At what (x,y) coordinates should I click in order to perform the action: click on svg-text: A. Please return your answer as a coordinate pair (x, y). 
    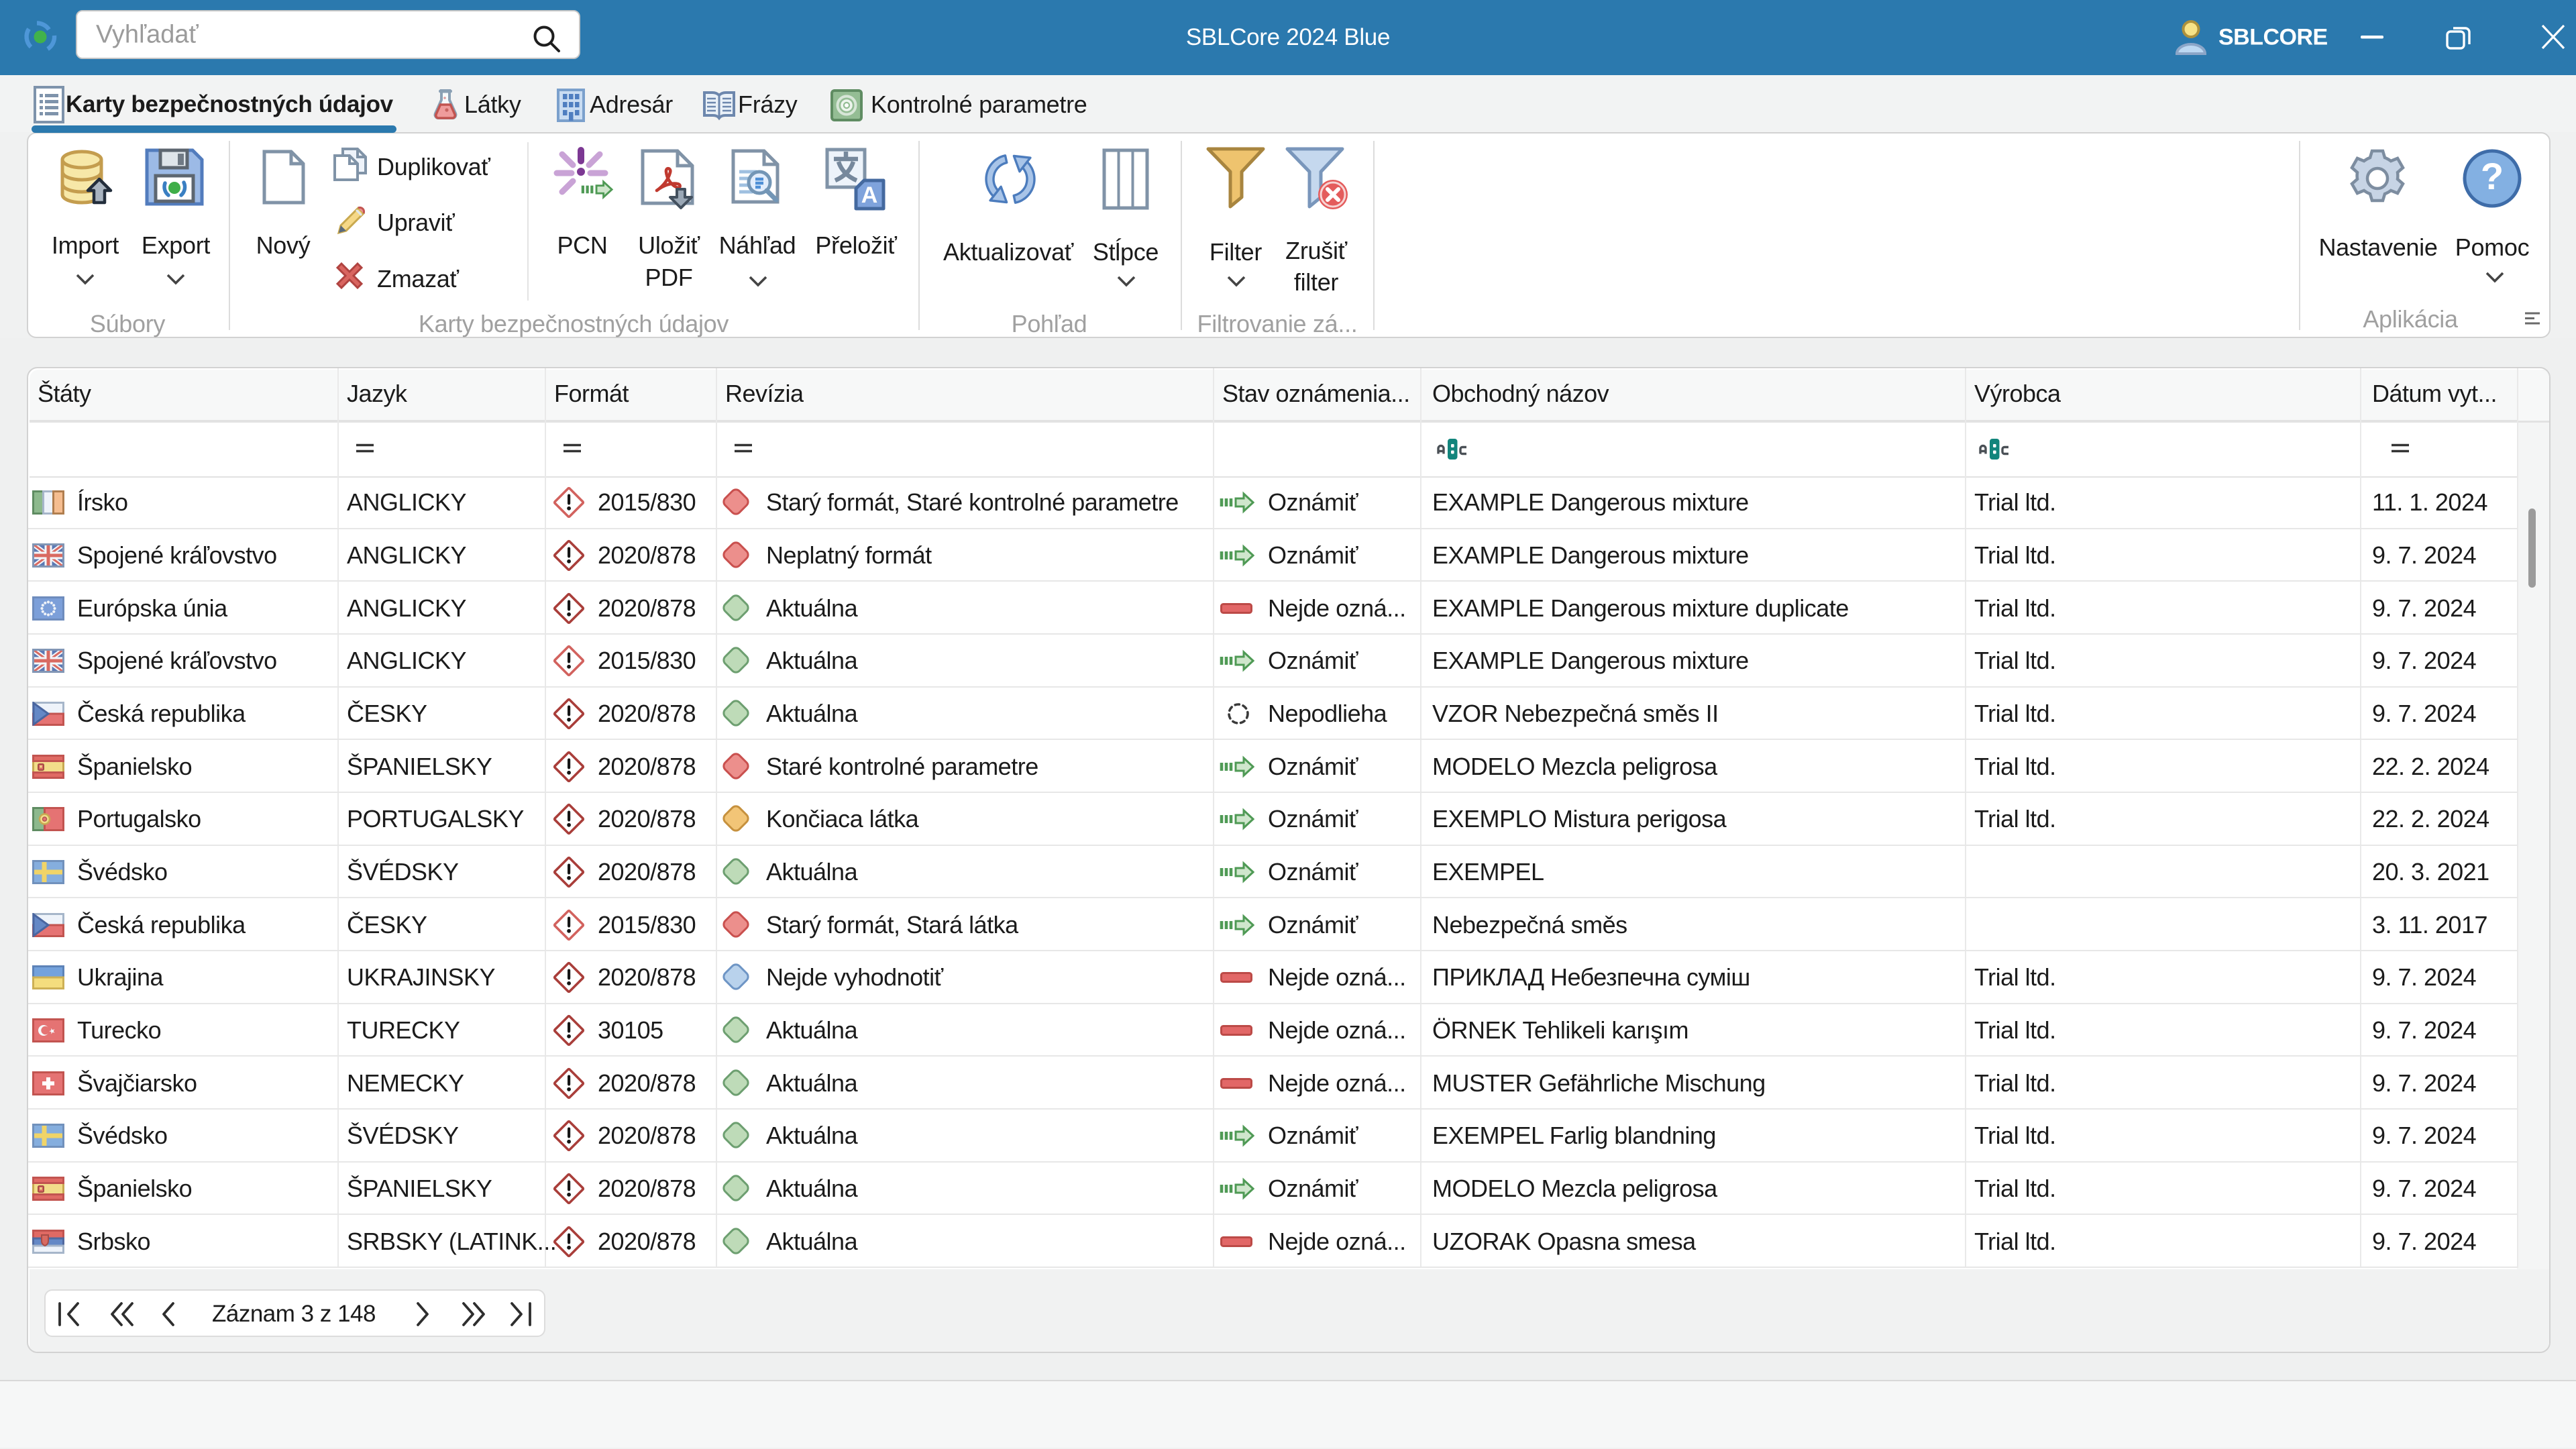
    Looking at the image, I should click on (869, 195).